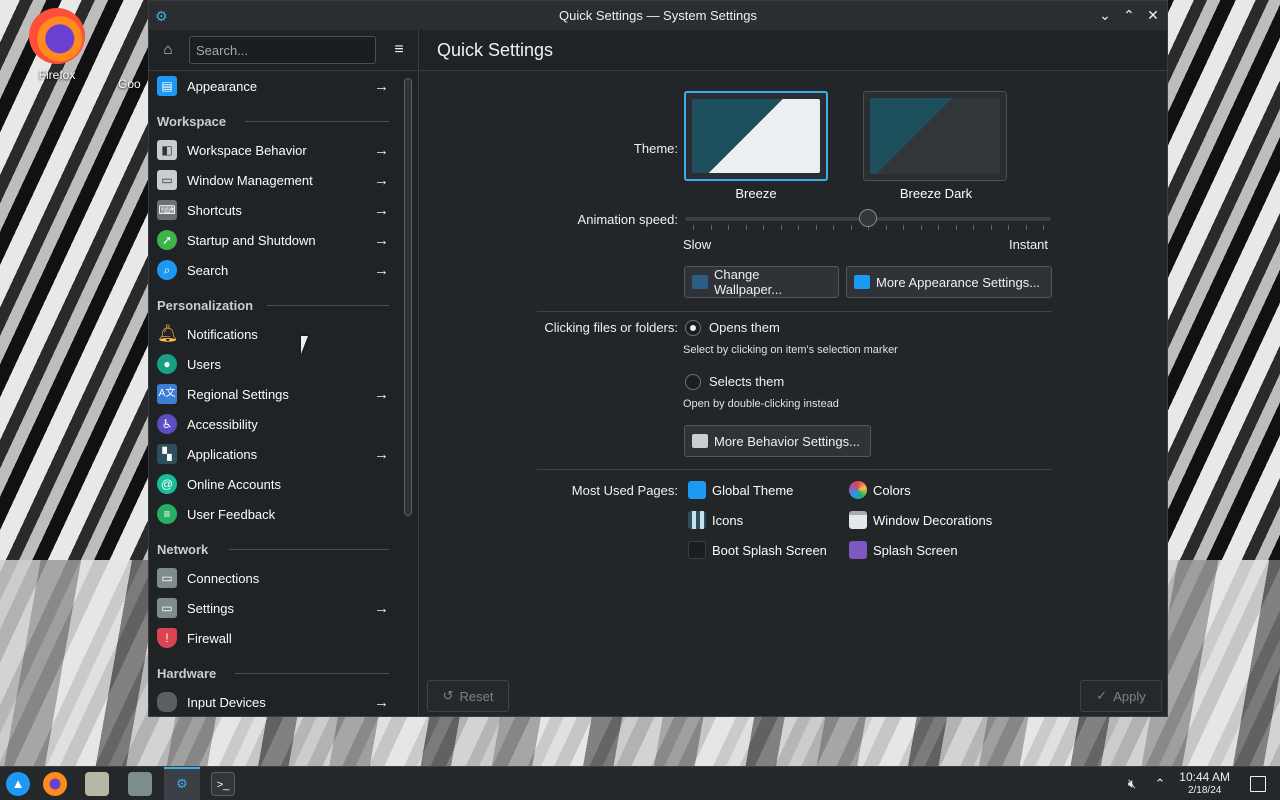 The width and height of the screenshot is (1280, 800). Describe the element at coordinates (57, 41) in the screenshot. I see `desktop-icon-firefox: Firefox` at that location.